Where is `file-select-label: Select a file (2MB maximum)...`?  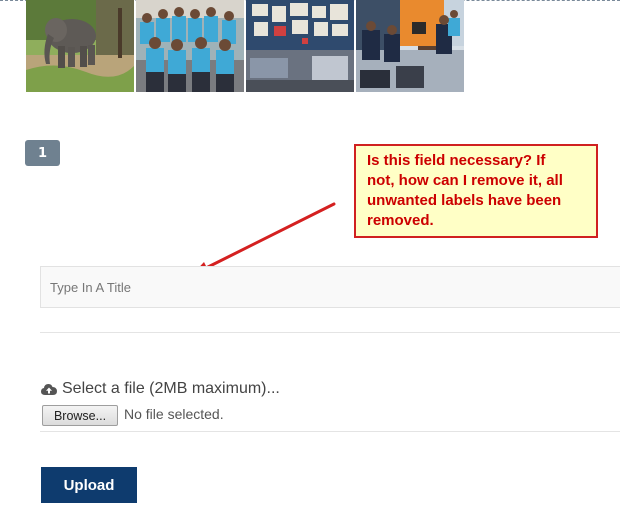 file-select-label: Select a file (2MB maximum)... is located at coordinates (160, 389).